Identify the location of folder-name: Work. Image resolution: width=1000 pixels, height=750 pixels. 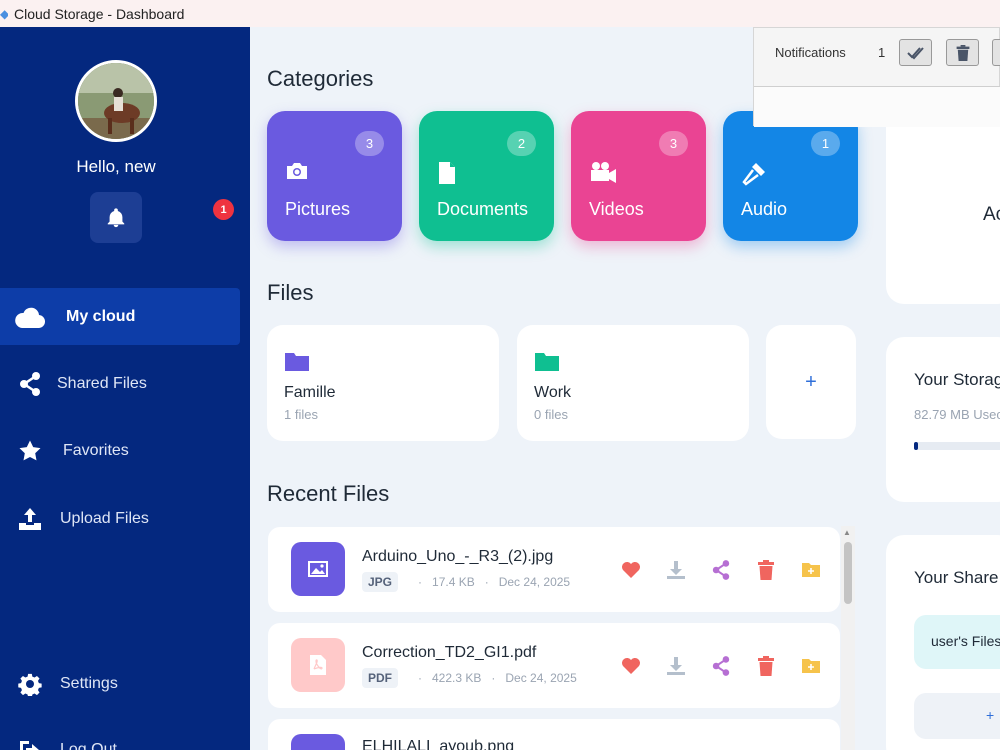
(553, 392).